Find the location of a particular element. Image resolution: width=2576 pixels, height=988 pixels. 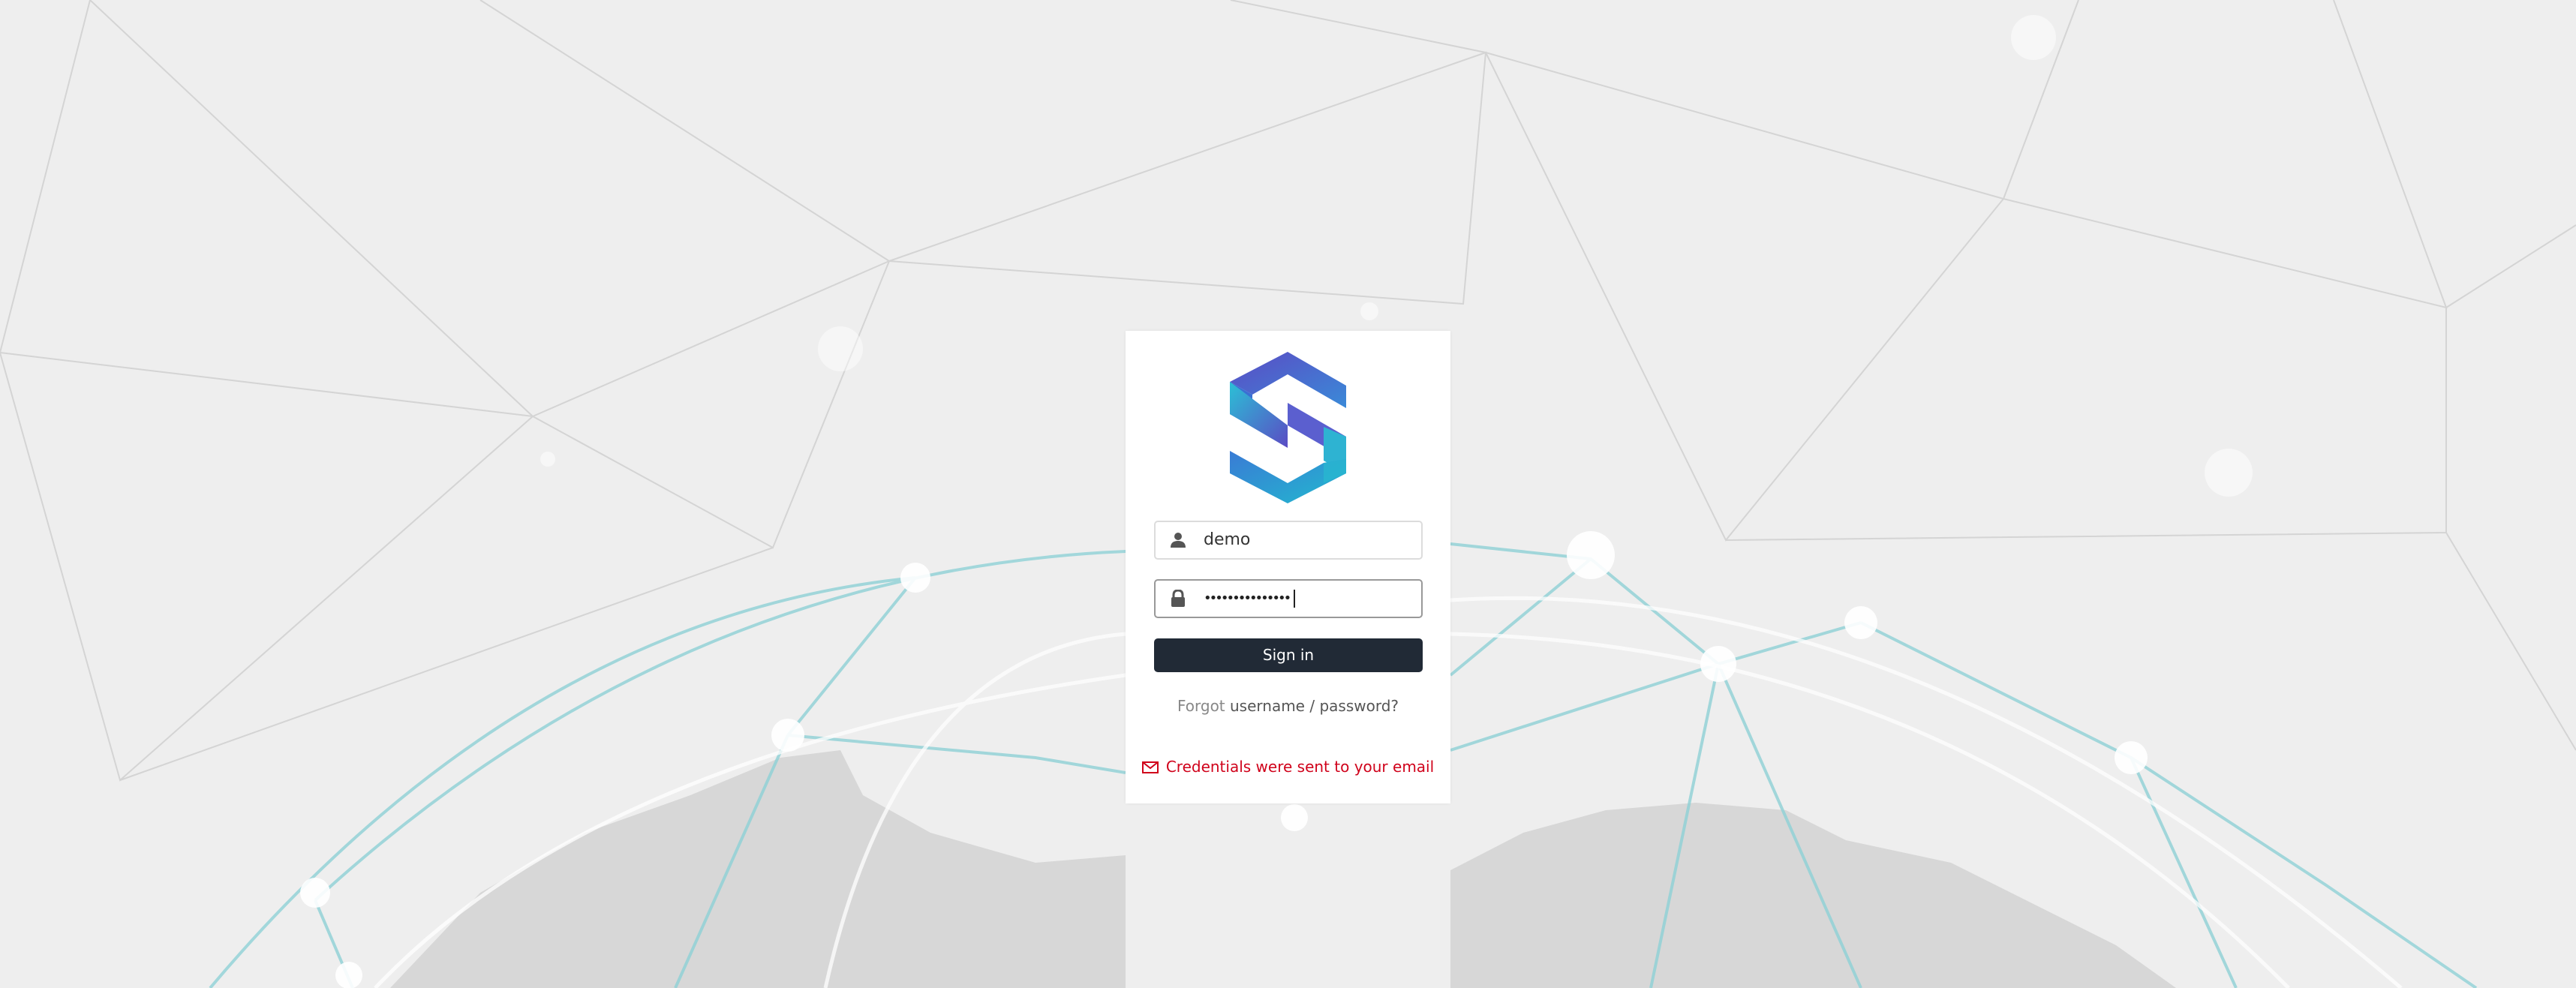

password-value: ••••••••••••••• is located at coordinates (1250, 599).